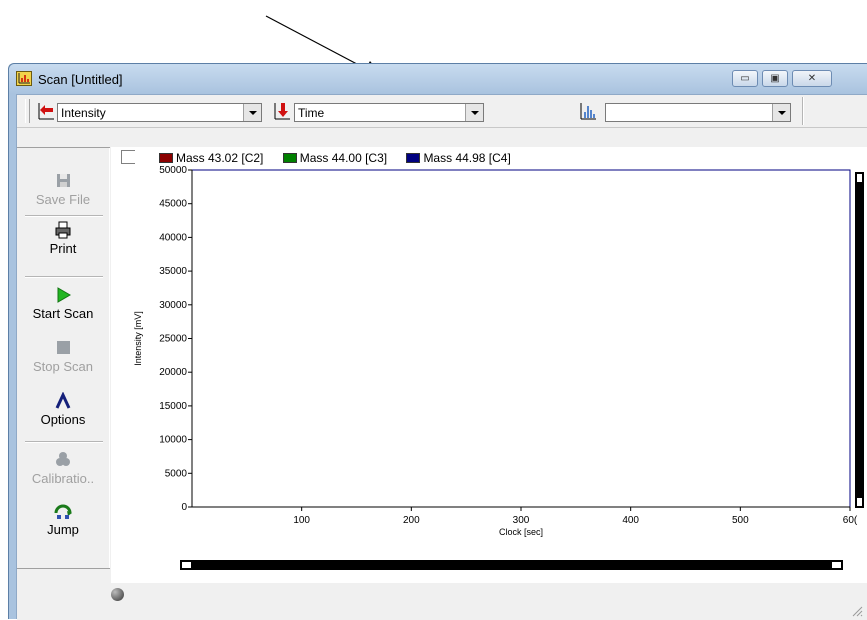 This screenshot has width=867, height=620. Describe the element at coordinates (176, 473) in the screenshot. I see `y-tick-label: 5000` at that location.